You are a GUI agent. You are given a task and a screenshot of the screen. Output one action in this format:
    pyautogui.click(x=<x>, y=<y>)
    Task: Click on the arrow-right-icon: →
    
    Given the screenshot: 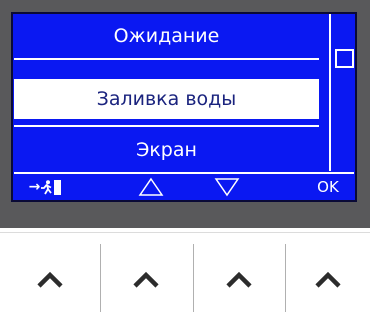 What is the action you would take?
    pyautogui.click(x=34, y=187)
    